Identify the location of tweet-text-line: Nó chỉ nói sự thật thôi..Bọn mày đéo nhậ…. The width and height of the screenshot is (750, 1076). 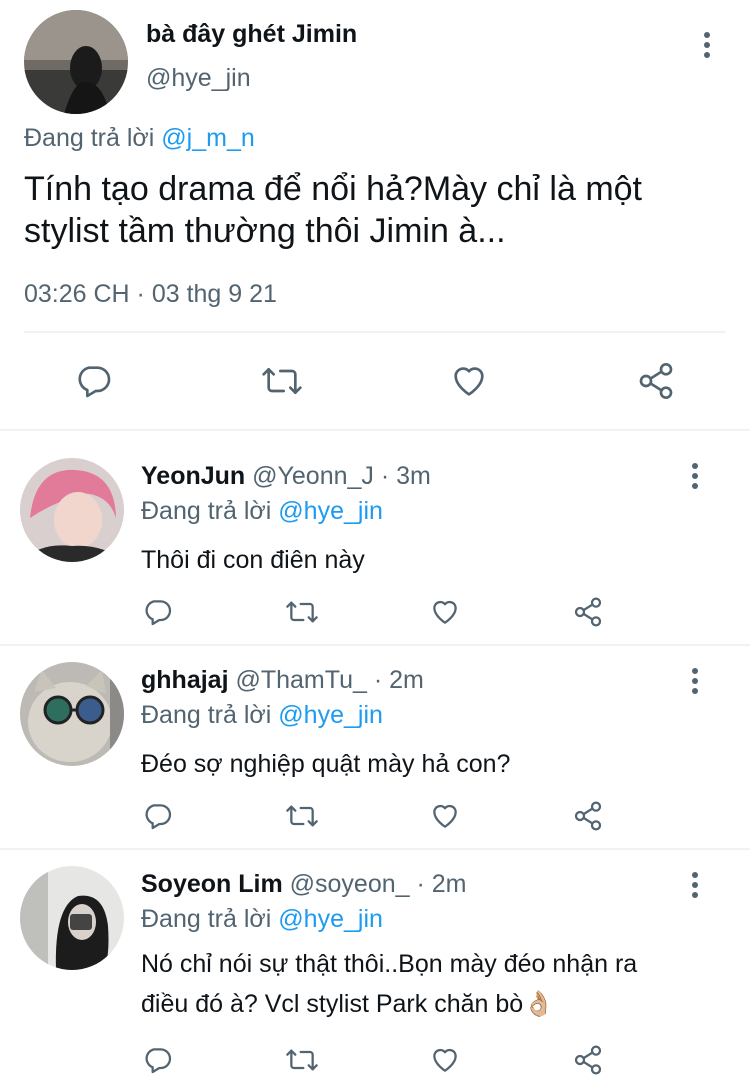
(389, 964).